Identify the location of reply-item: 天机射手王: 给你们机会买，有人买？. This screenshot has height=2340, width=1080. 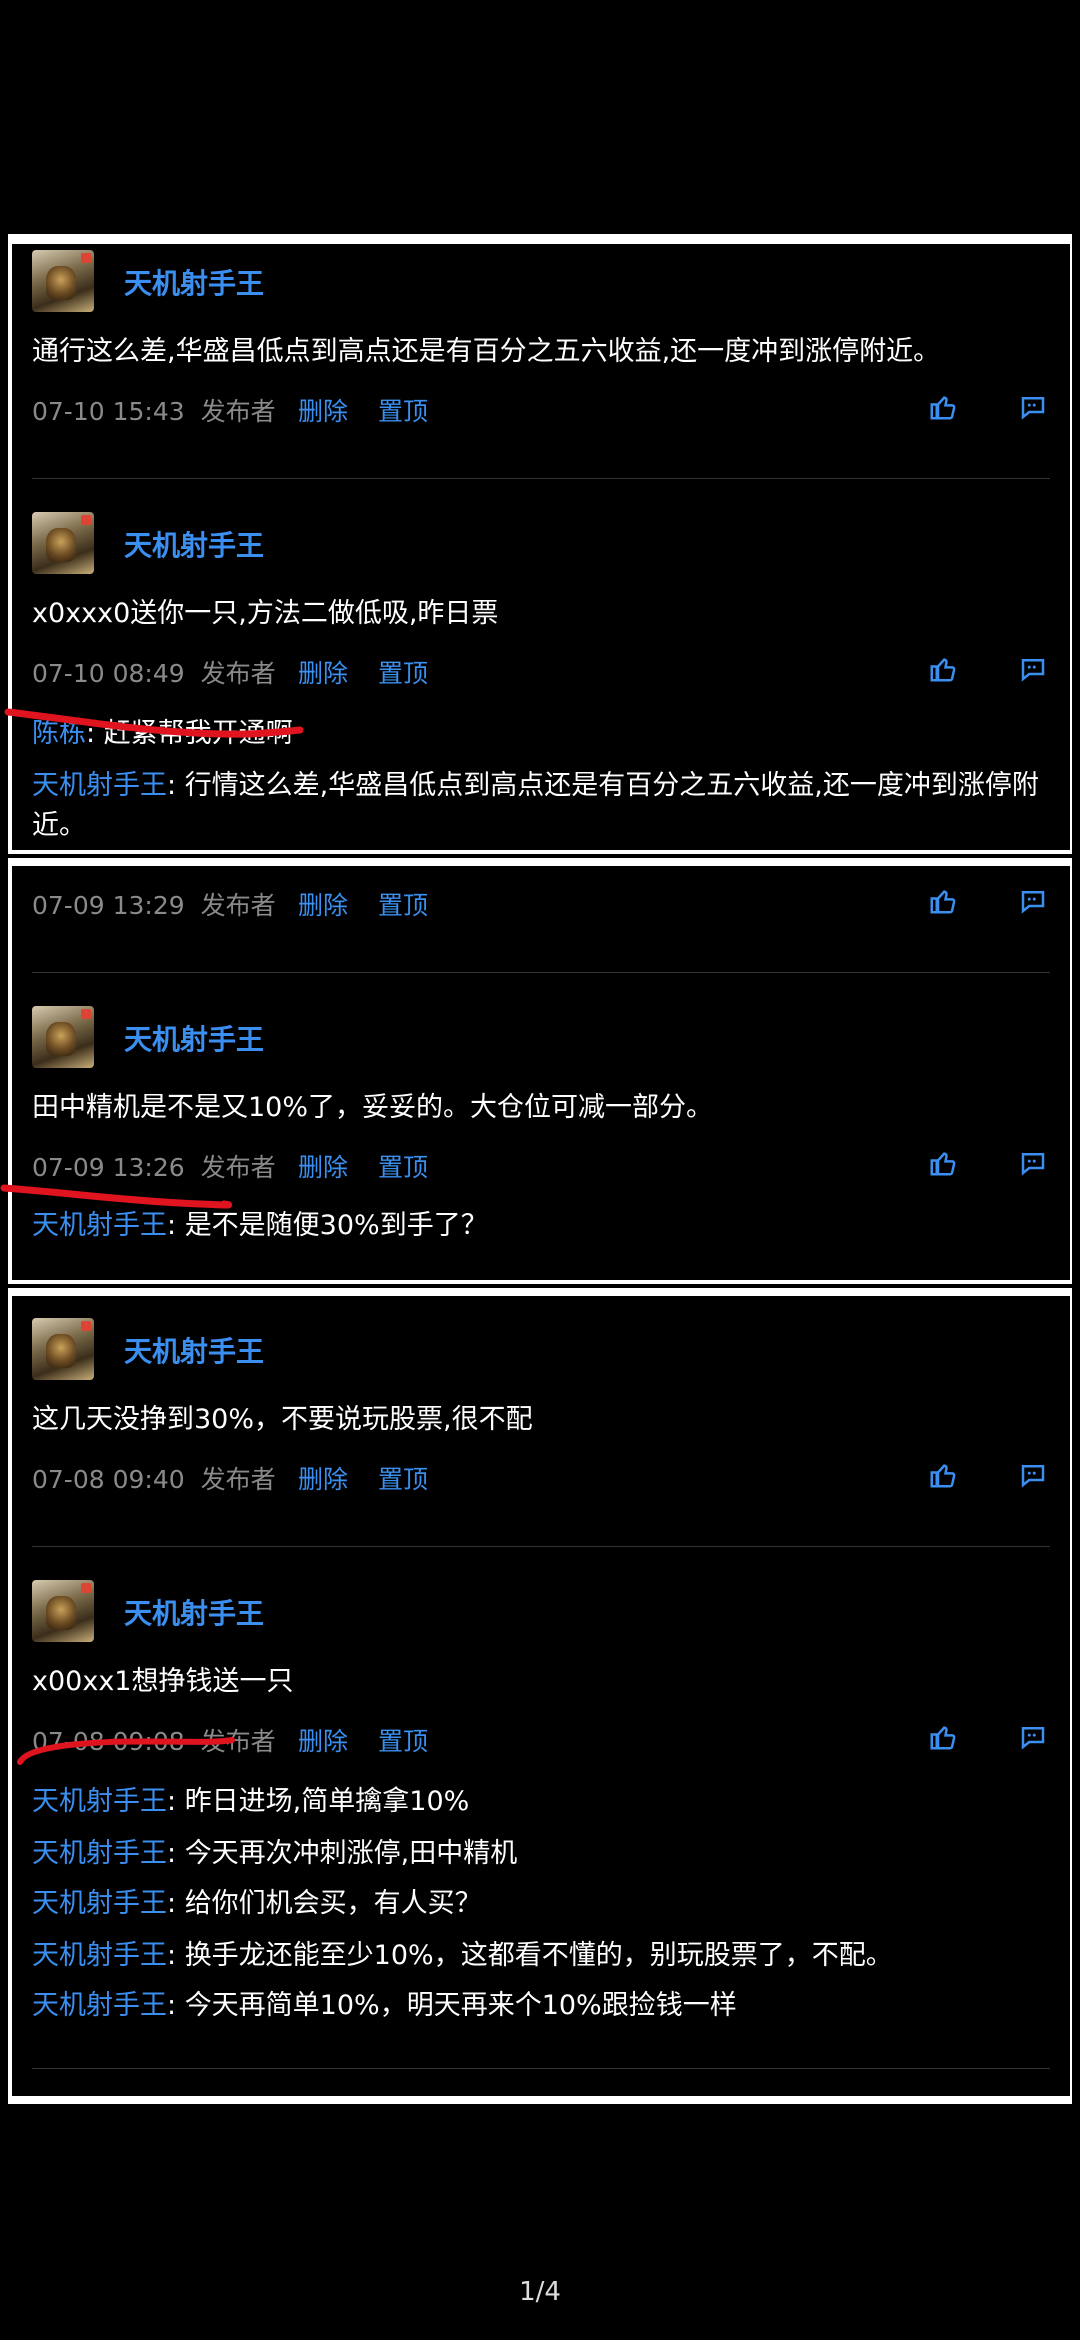
(257, 1903).